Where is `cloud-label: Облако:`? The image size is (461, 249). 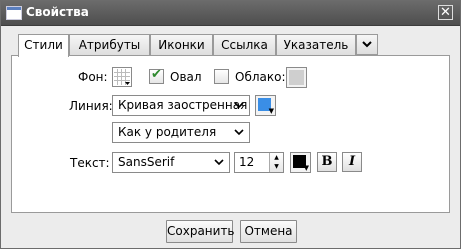 cloud-label: Облако: is located at coordinates (260, 77).